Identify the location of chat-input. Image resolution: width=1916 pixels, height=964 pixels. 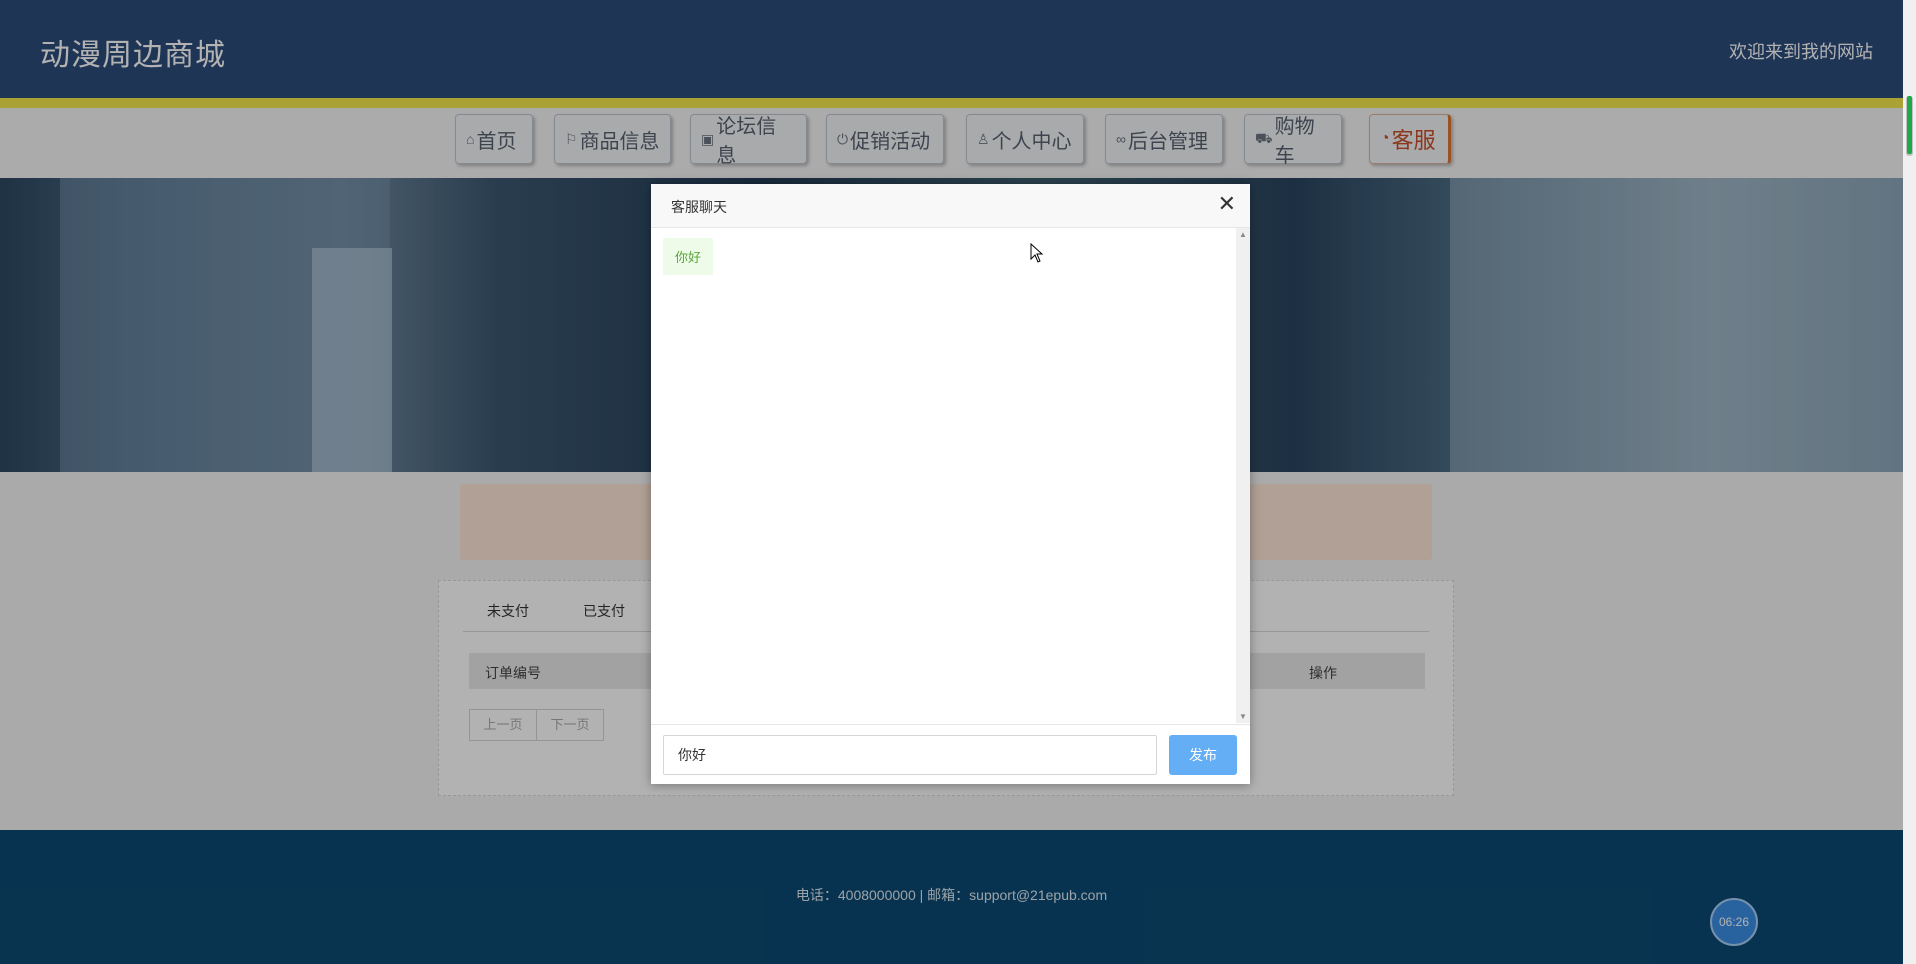
(910, 755).